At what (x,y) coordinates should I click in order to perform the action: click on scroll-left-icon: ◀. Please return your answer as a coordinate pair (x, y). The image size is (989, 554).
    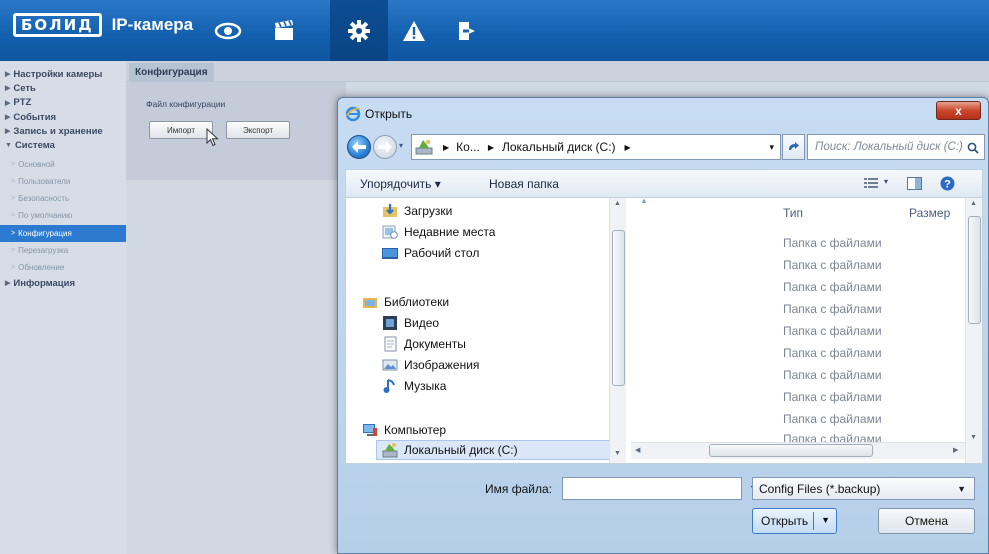
    Looking at the image, I should click on (637, 450).